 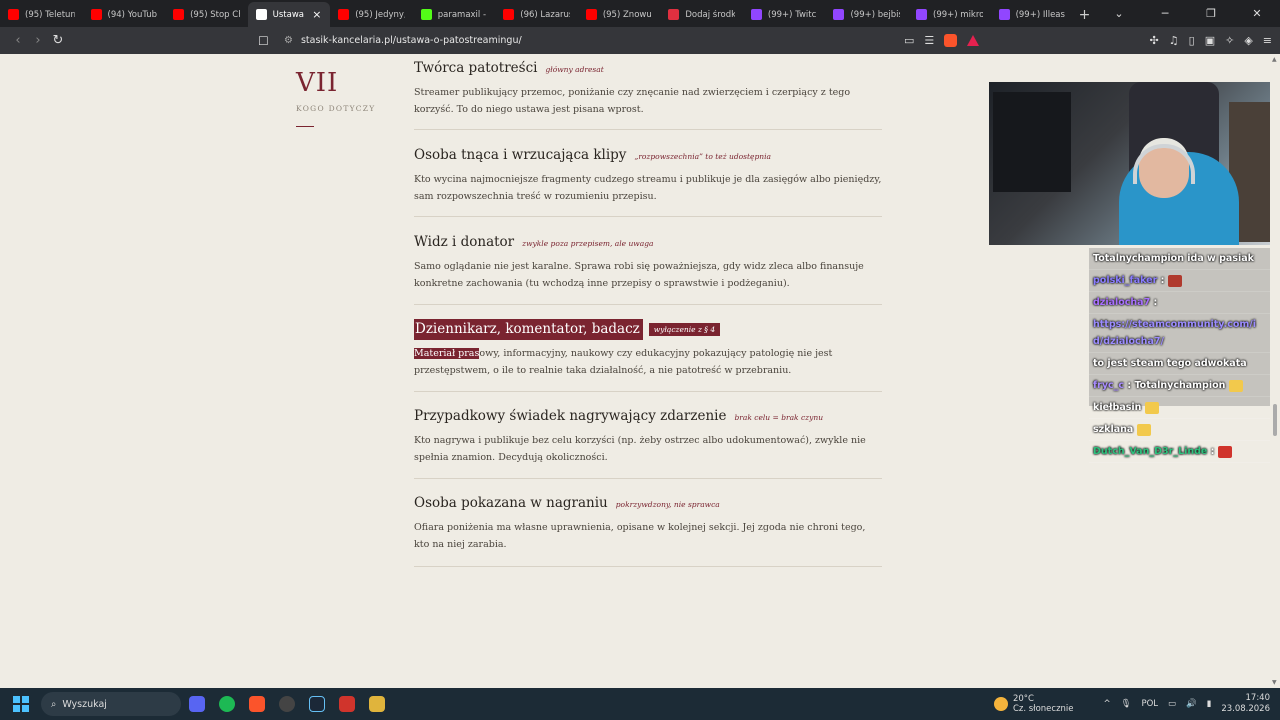 What do you see at coordinates (627, 14) in the screenshot?
I see `tab-title: (95) Znowu Po` at bounding box center [627, 14].